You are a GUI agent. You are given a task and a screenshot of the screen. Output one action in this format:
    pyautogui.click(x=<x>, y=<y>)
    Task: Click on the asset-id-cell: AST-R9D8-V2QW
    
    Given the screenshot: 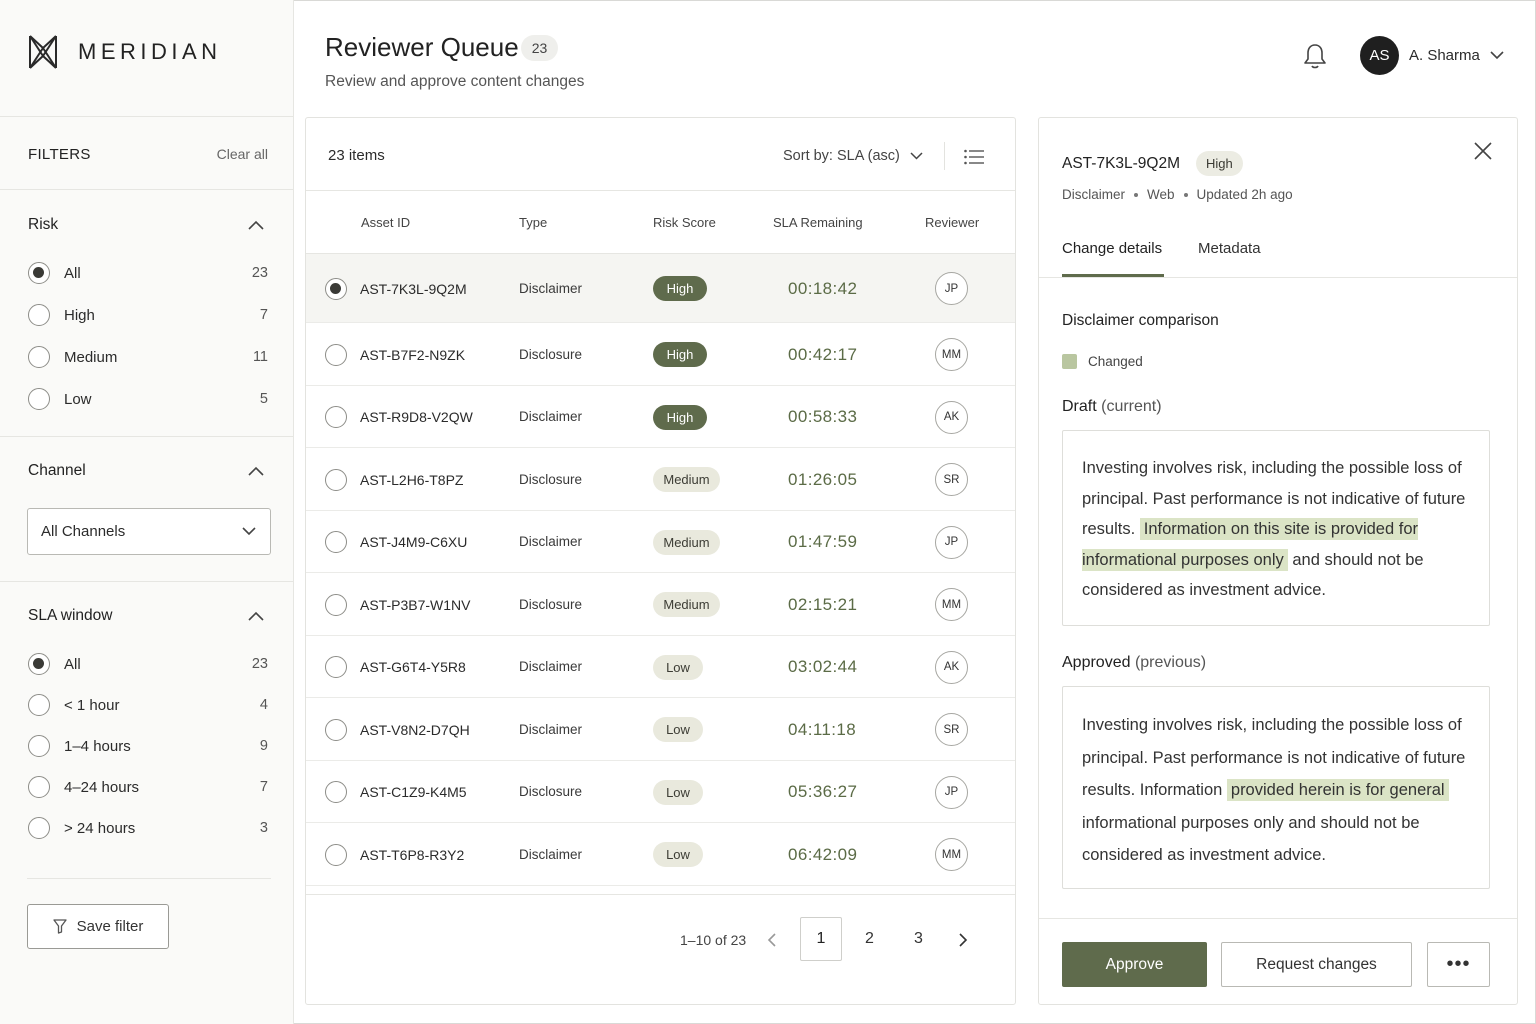 What is the action you would take?
    pyautogui.click(x=416, y=417)
    